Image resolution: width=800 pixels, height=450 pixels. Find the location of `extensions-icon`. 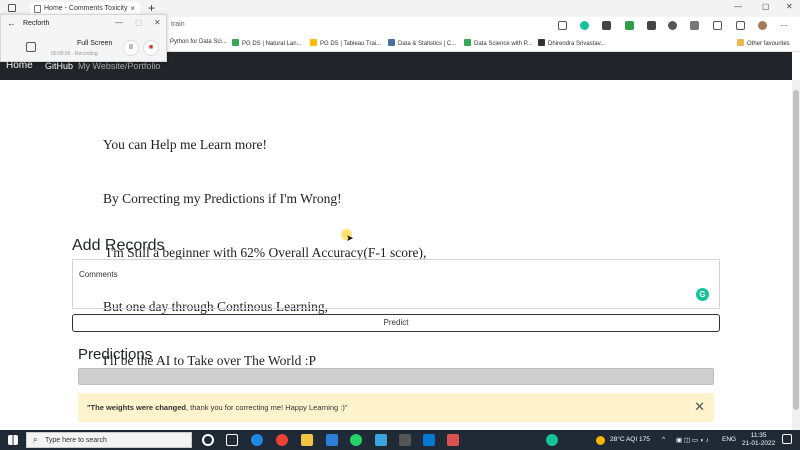

extensions-icon is located at coordinates (740, 25).